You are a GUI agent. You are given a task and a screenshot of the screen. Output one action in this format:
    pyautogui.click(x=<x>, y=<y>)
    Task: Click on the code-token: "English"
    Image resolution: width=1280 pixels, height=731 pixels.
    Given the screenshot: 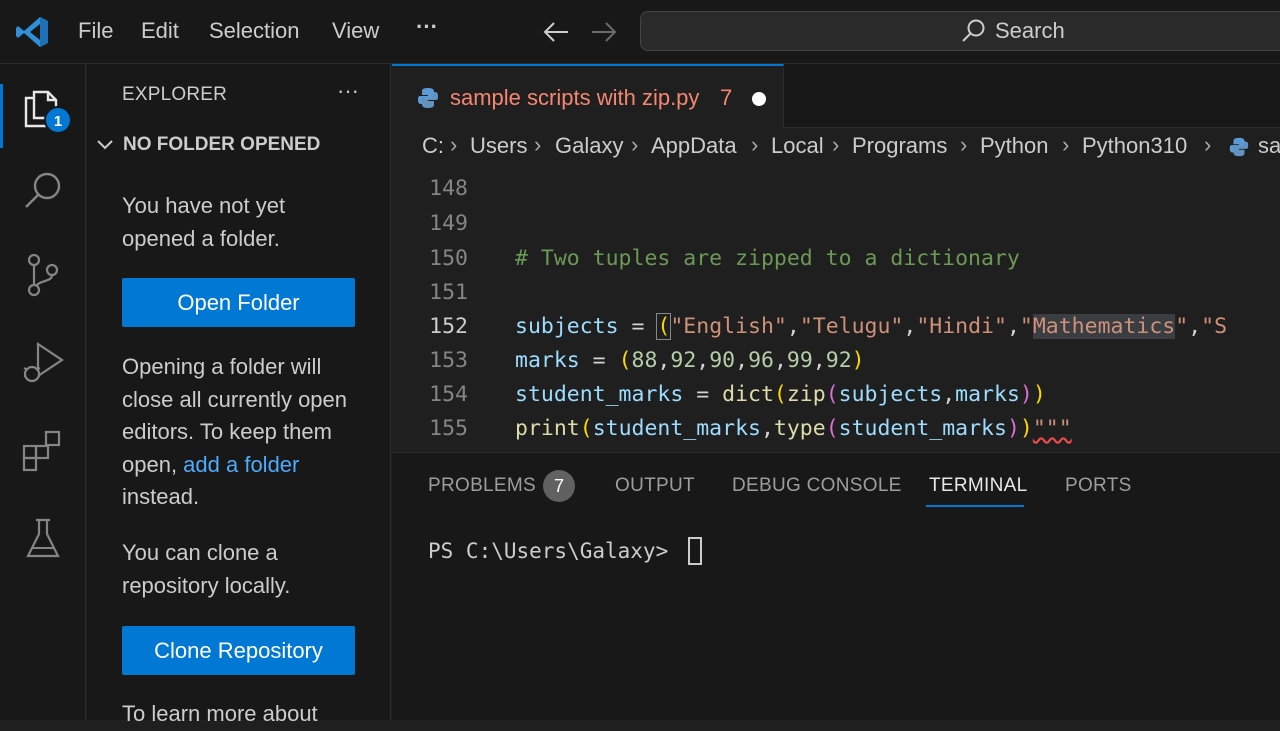 What is the action you would take?
    pyautogui.click(x=728, y=326)
    